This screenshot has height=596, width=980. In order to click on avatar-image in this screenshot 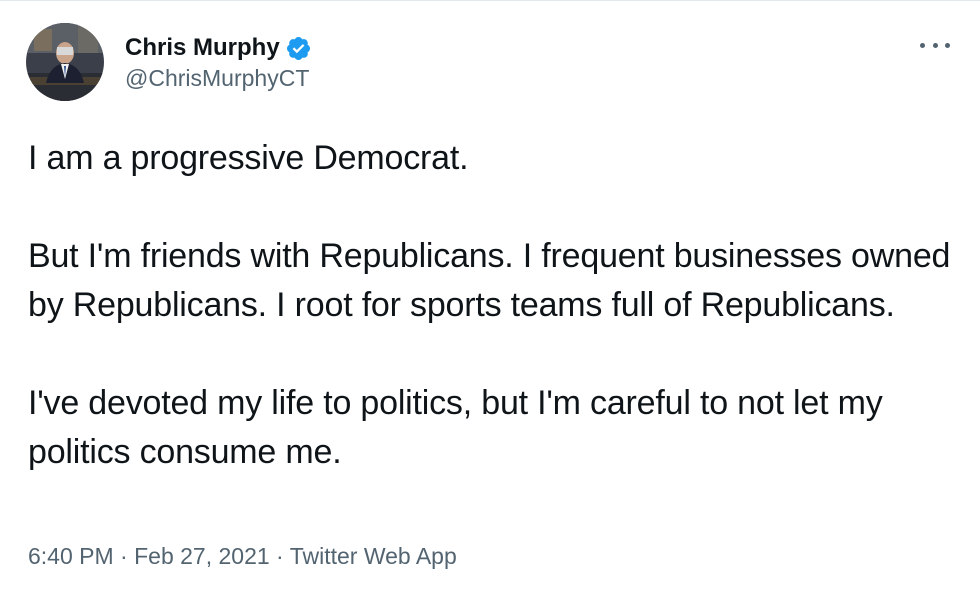, I will do `click(65, 62)`.